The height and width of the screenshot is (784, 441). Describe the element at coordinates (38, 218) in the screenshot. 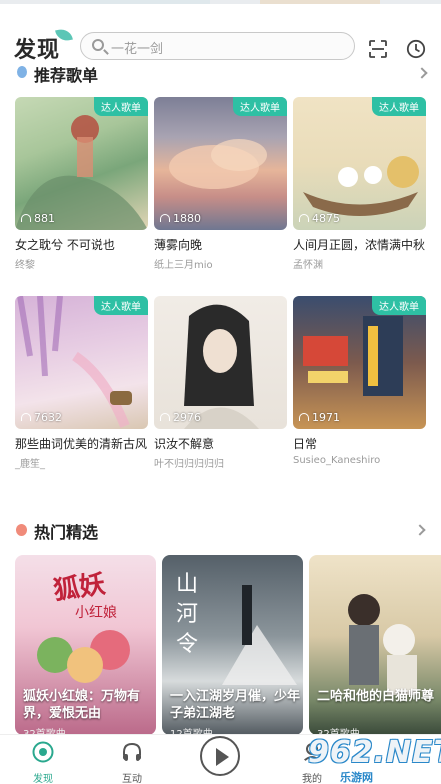

I see `play-count: 881` at that location.